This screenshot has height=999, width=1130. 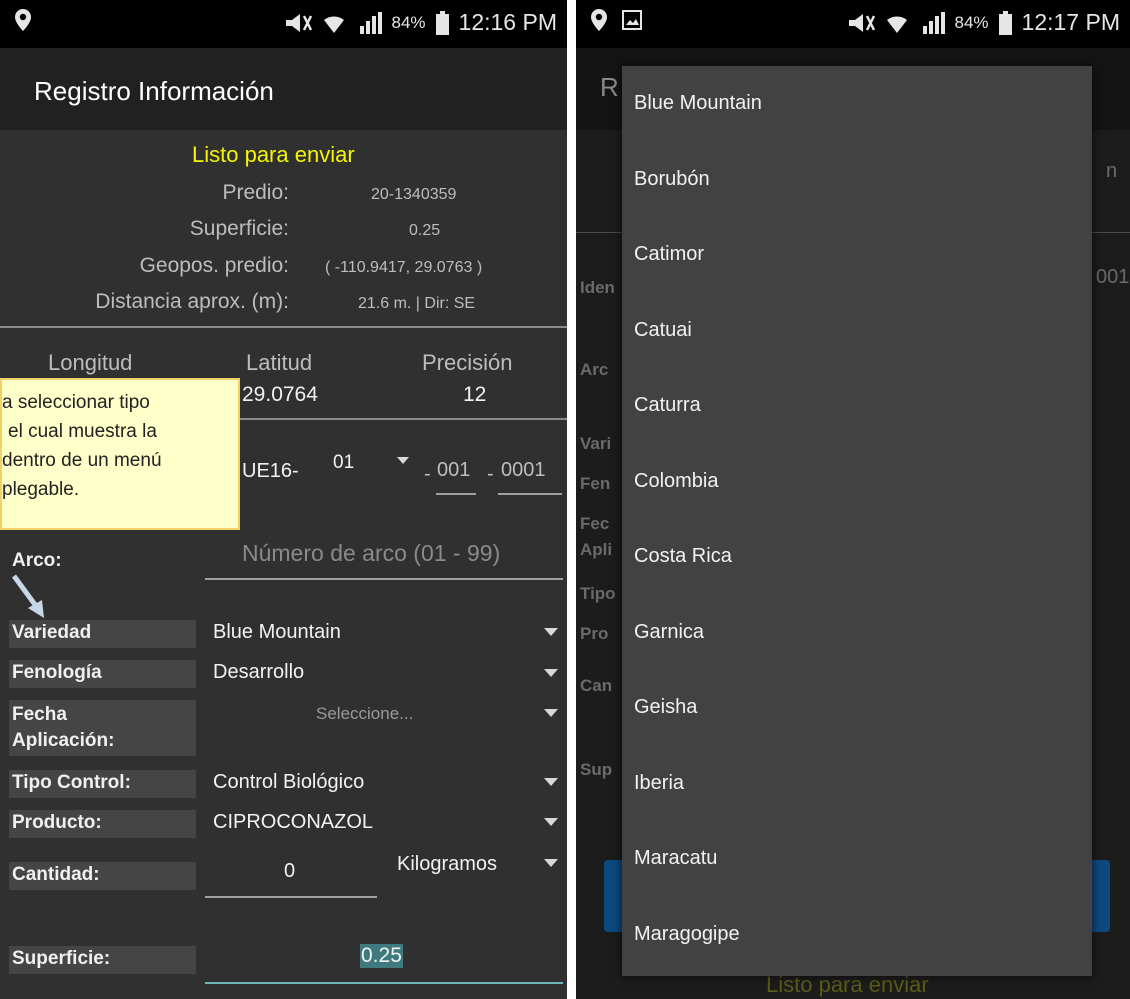 What do you see at coordinates (857, 406) in the screenshot?
I see `menu-item: Caturra` at bounding box center [857, 406].